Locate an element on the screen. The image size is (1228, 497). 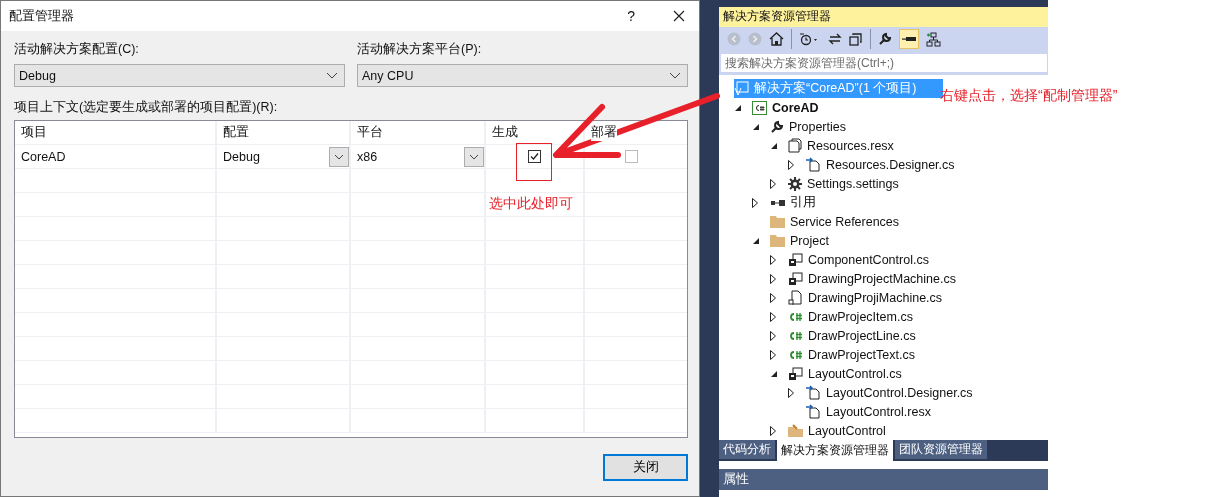
tree-item: ComponentControl.cs is located at coordinates (860, 260).